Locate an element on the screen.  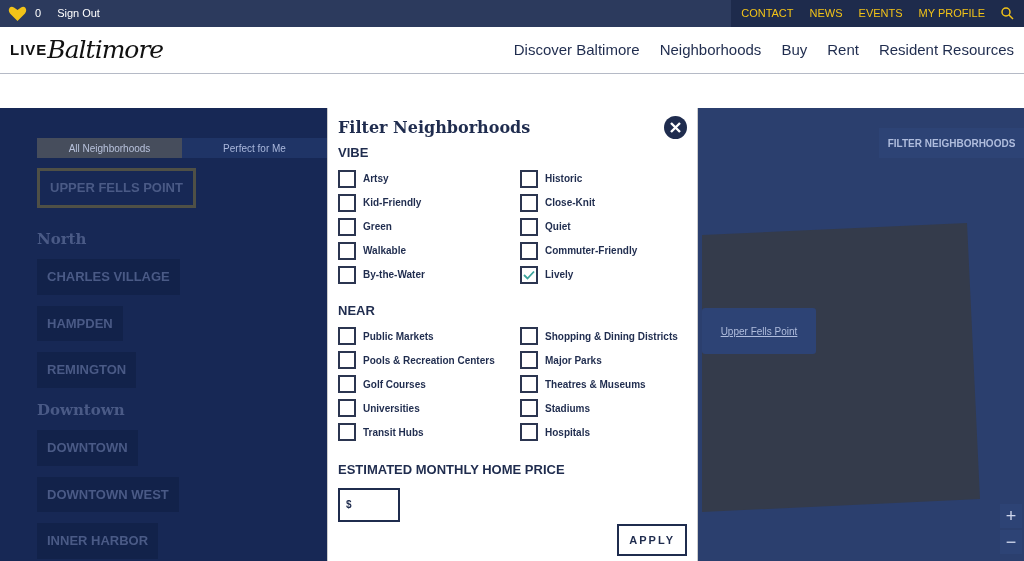
section-heading: VIBE is located at coordinates (354, 153).